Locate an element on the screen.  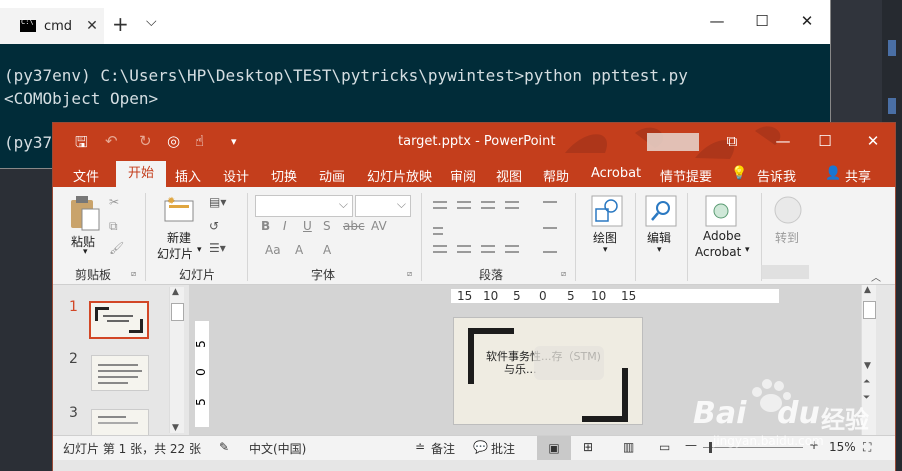
tell-me-search: 告诉我 is located at coordinates (776, 175).